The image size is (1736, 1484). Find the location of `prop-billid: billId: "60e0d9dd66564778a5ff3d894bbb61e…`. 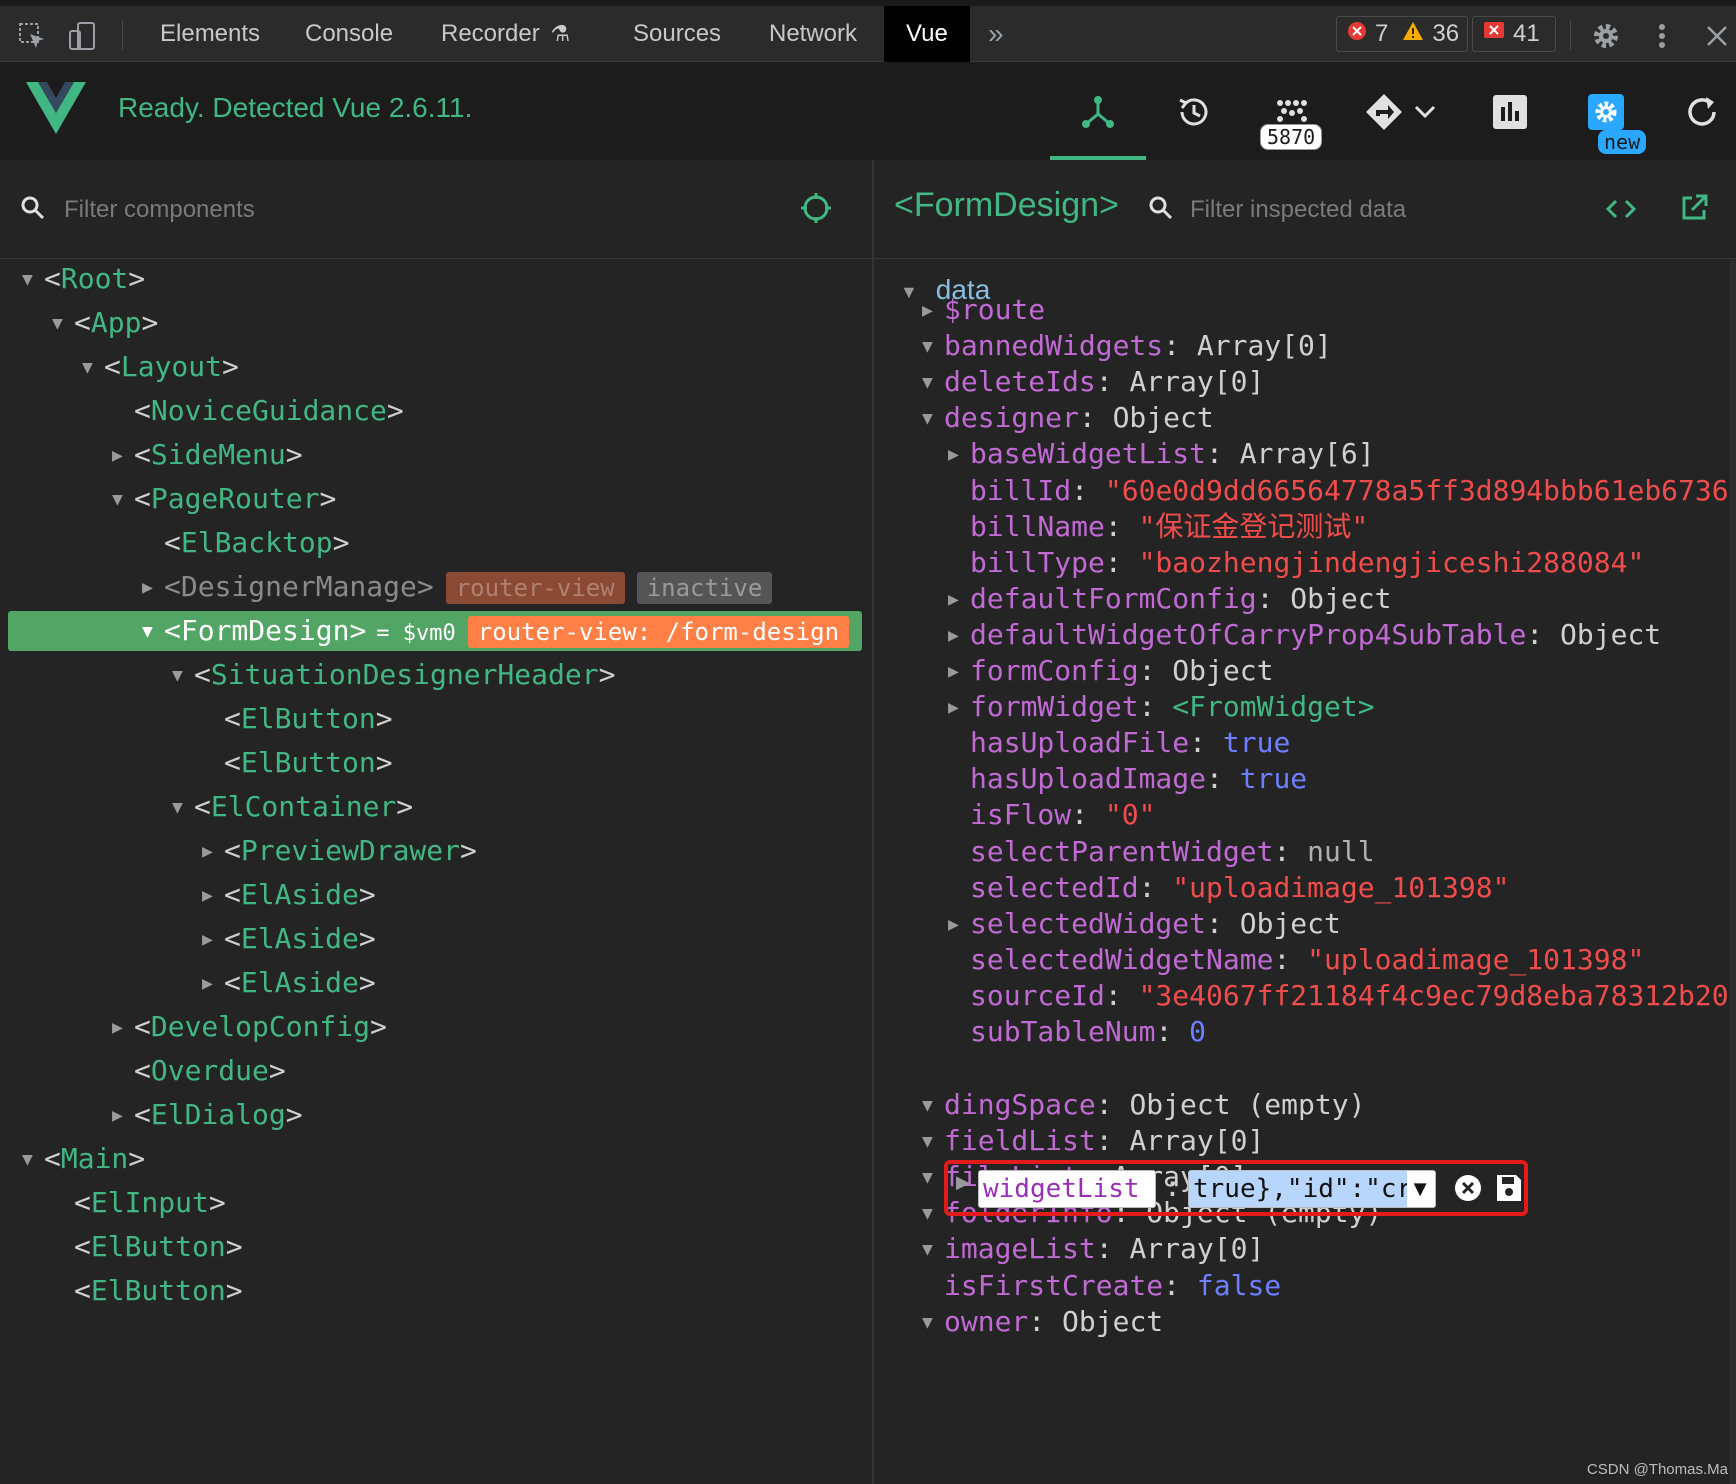

prop-billid: billId: "60e0d9dd66564778a5ff3d894bbb61e… is located at coordinates (1338, 491).